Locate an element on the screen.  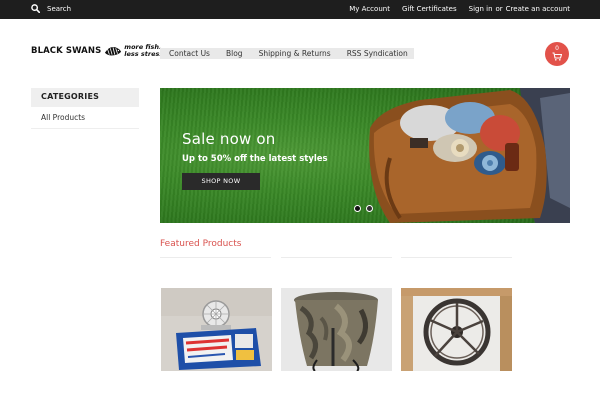
leather-bag-image is located at coordinates (469, 155).